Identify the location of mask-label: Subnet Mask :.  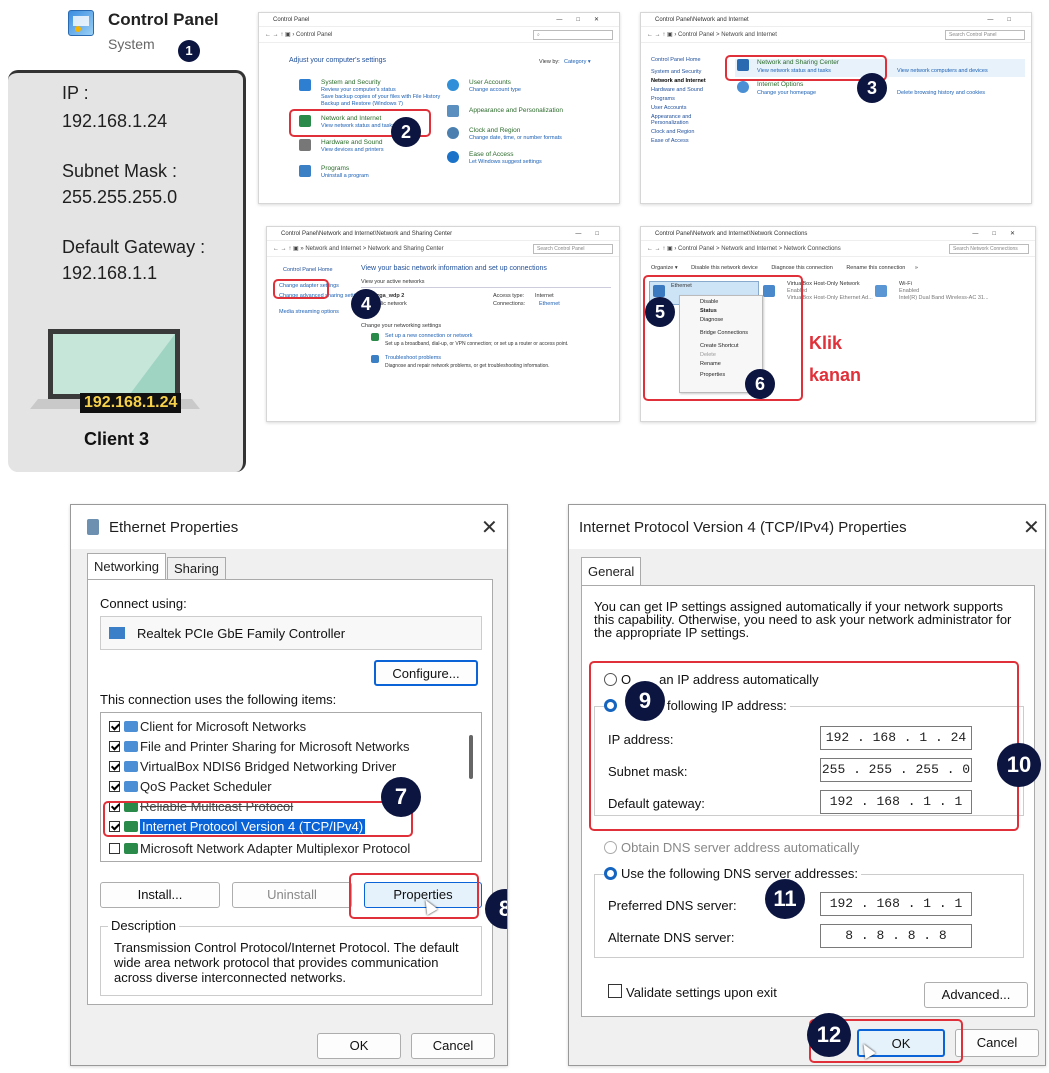
(120, 171).